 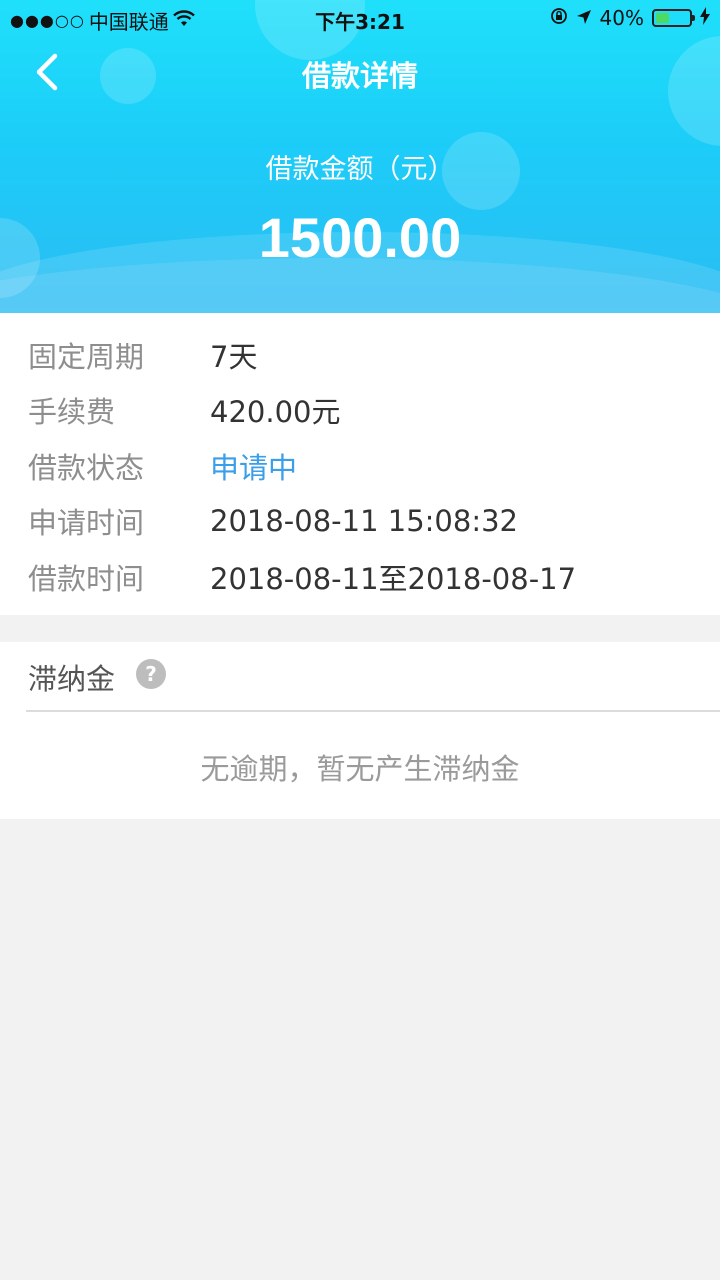 What do you see at coordinates (86, 357) in the screenshot?
I see `detail-label: 固定周期` at bounding box center [86, 357].